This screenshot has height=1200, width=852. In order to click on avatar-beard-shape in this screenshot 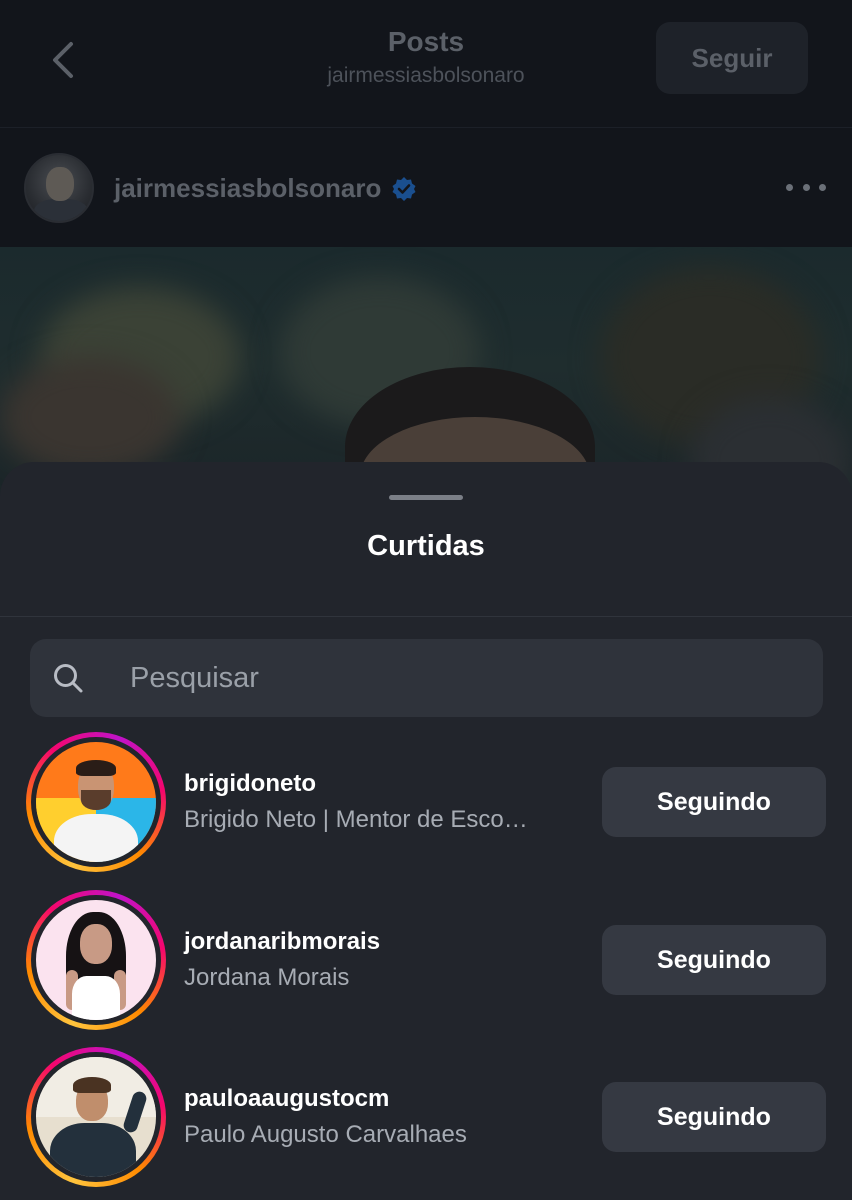, I will do `click(96, 800)`.